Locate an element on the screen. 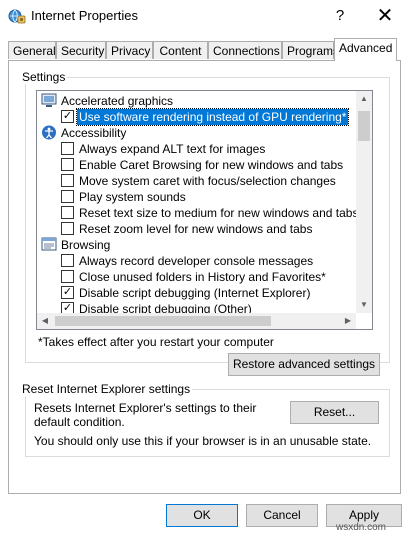 The image size is (409, 535). category-label: Accessibility is located at coordinates (94, 133).